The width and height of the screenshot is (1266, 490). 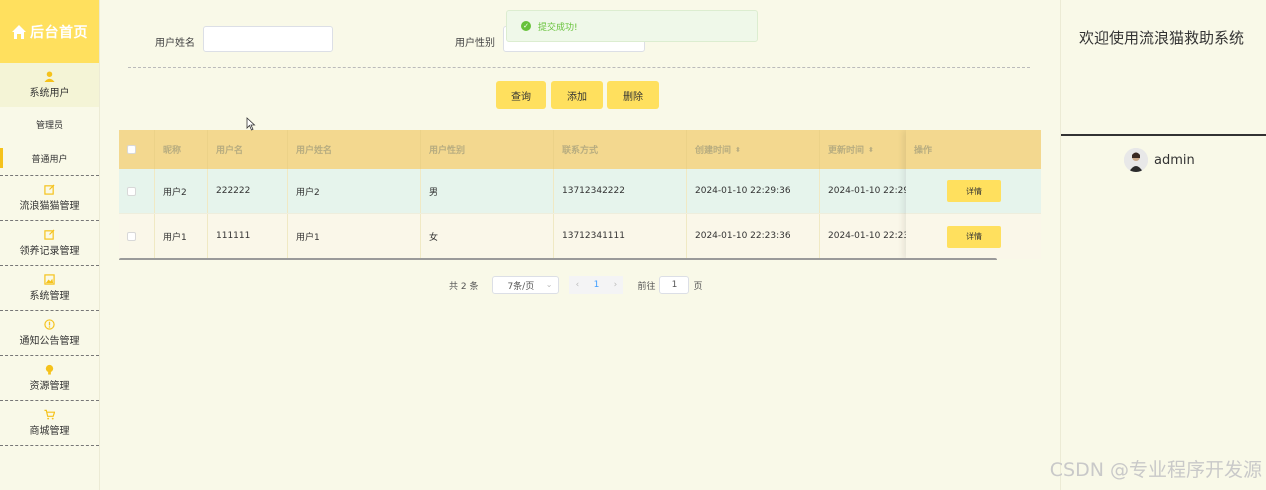 What do you see at coordinates (49, 279) in the screenshot?
I see `image-icon` at bounding box center [49, 279].